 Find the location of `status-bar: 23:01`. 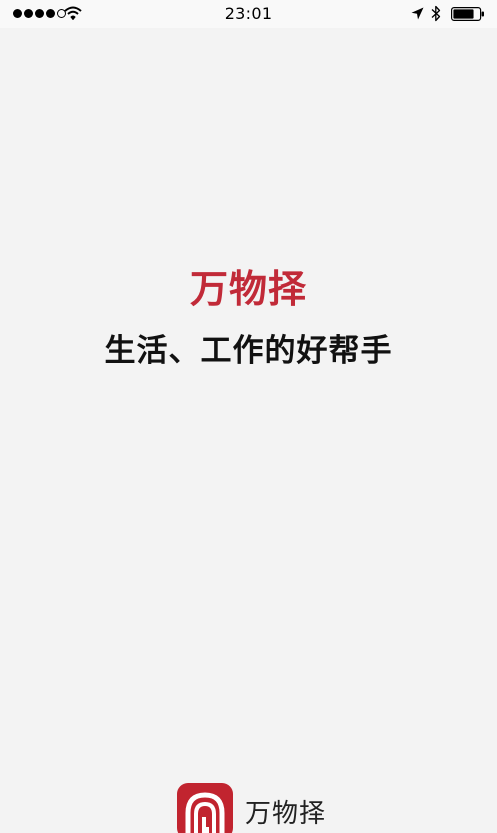

status-bar: 23:01 is located at coordinates (248, 14).